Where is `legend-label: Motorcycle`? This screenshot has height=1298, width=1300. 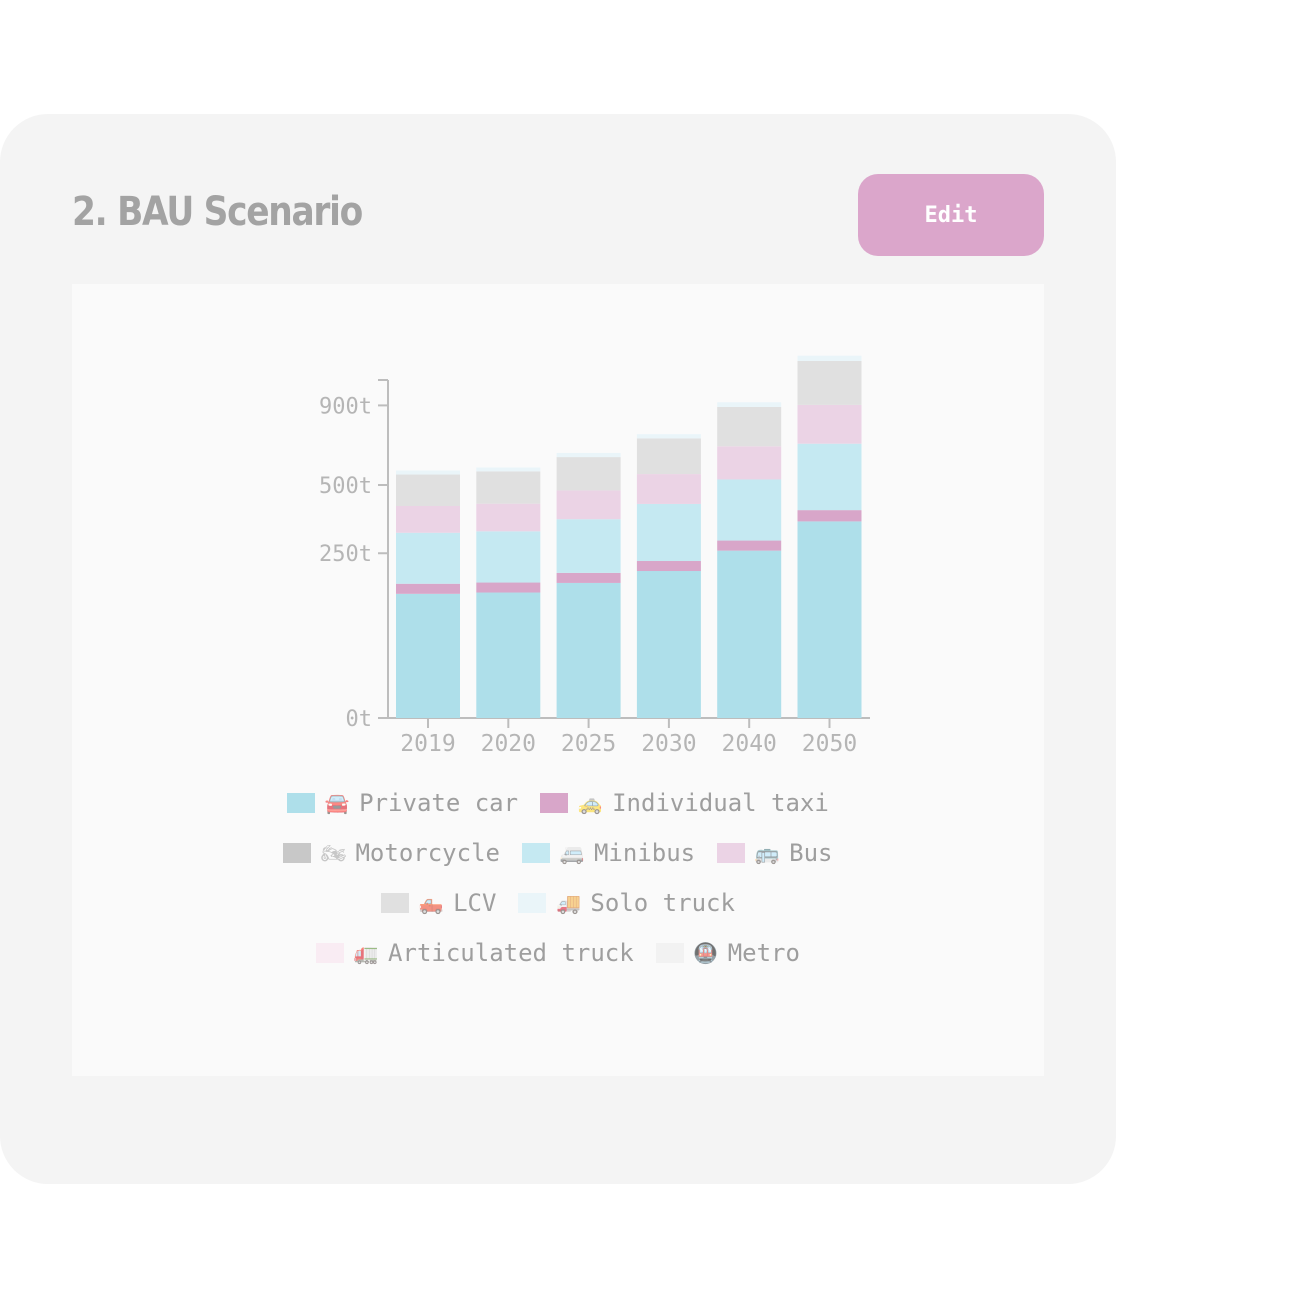
legend-label: Motorcycle is located at coordinates (427, 853).